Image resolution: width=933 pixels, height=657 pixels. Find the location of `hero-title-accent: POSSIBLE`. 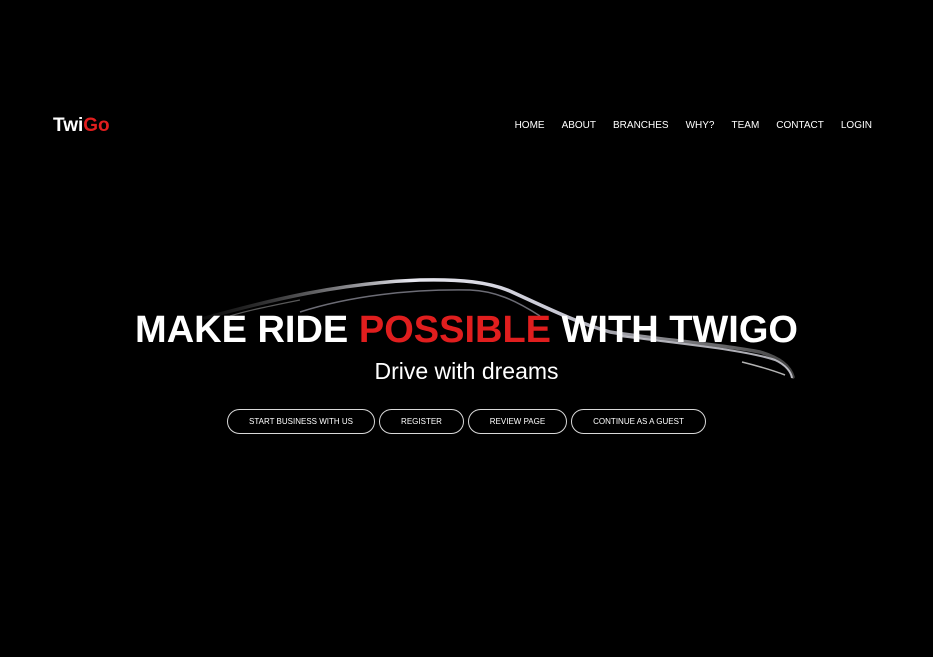

hero-title-accent: POSSIBLE is located at coordinates (454, 330).